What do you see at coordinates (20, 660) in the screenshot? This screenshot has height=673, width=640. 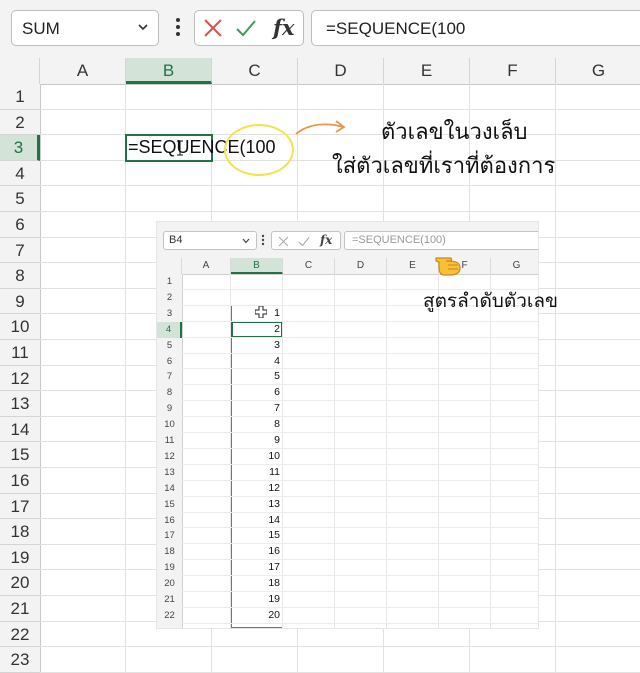 I see `row-header-23: 23` at bounding box center [20, 660].